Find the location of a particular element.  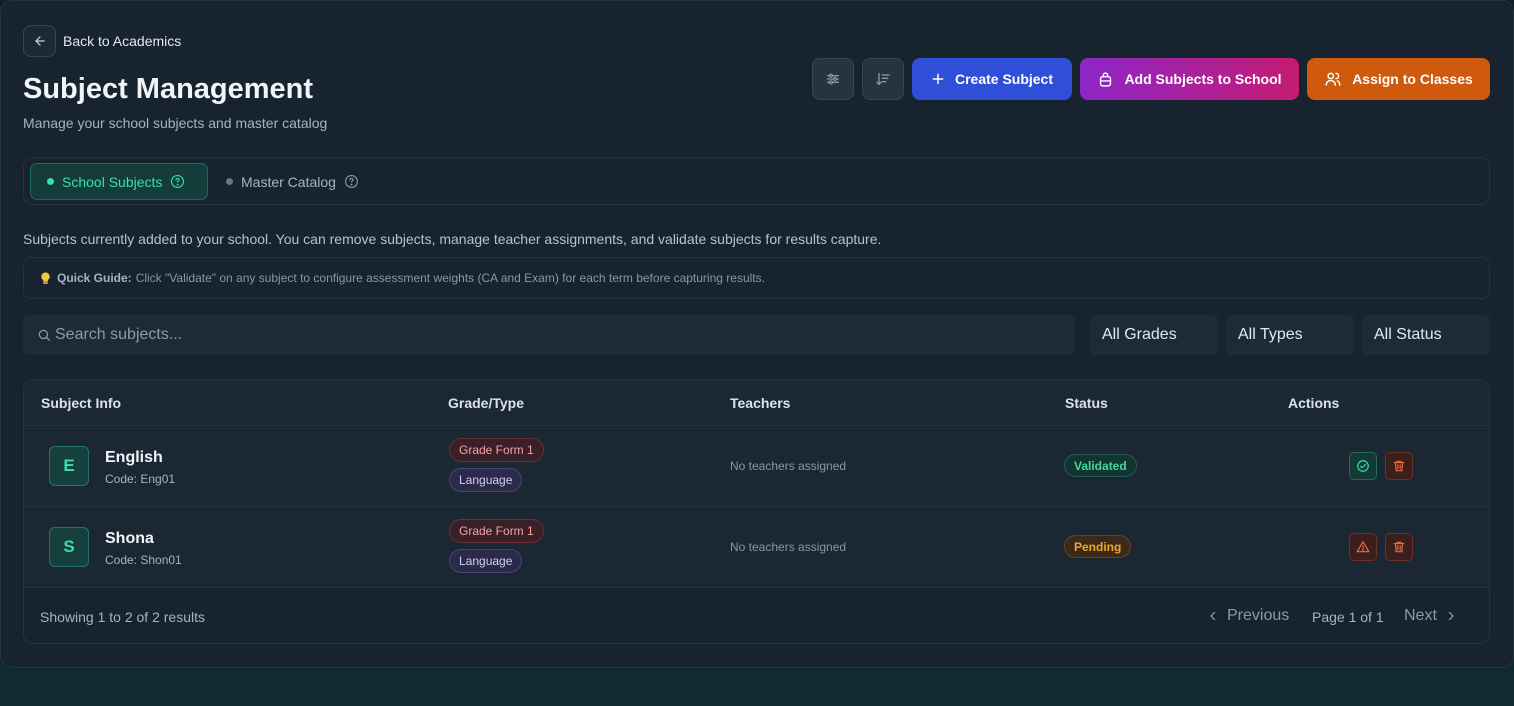

sort-icon is located at coordinates (883, 79).